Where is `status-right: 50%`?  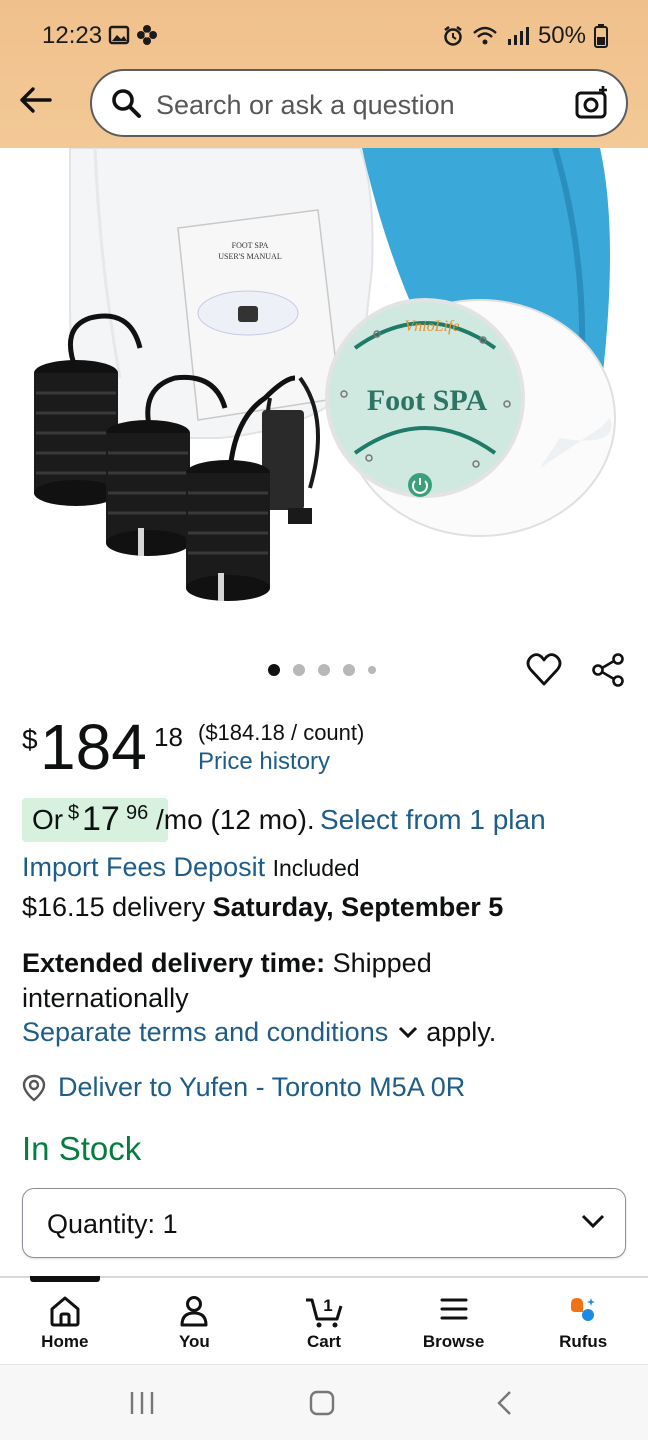 status-right: 50% is located at coordinates (525, 36).